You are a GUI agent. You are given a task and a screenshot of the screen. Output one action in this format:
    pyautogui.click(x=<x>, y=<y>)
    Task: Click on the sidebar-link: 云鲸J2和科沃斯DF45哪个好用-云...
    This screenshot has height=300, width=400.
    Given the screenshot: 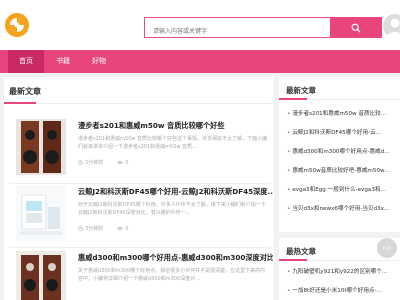 What is the action you would take?
    pyautogui.click(x=343, y=132)
    